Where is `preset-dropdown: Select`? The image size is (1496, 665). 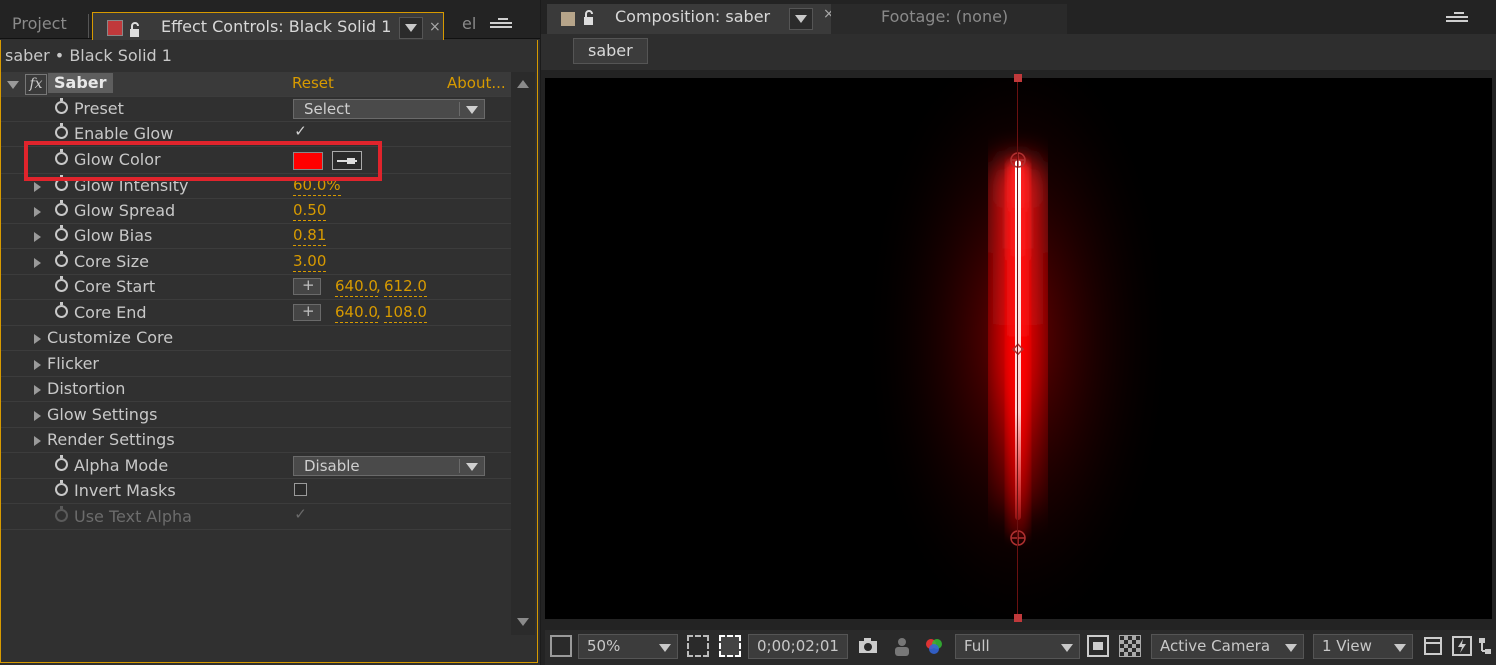 preset-dropdown: Select is located at coordinates (389, 109).